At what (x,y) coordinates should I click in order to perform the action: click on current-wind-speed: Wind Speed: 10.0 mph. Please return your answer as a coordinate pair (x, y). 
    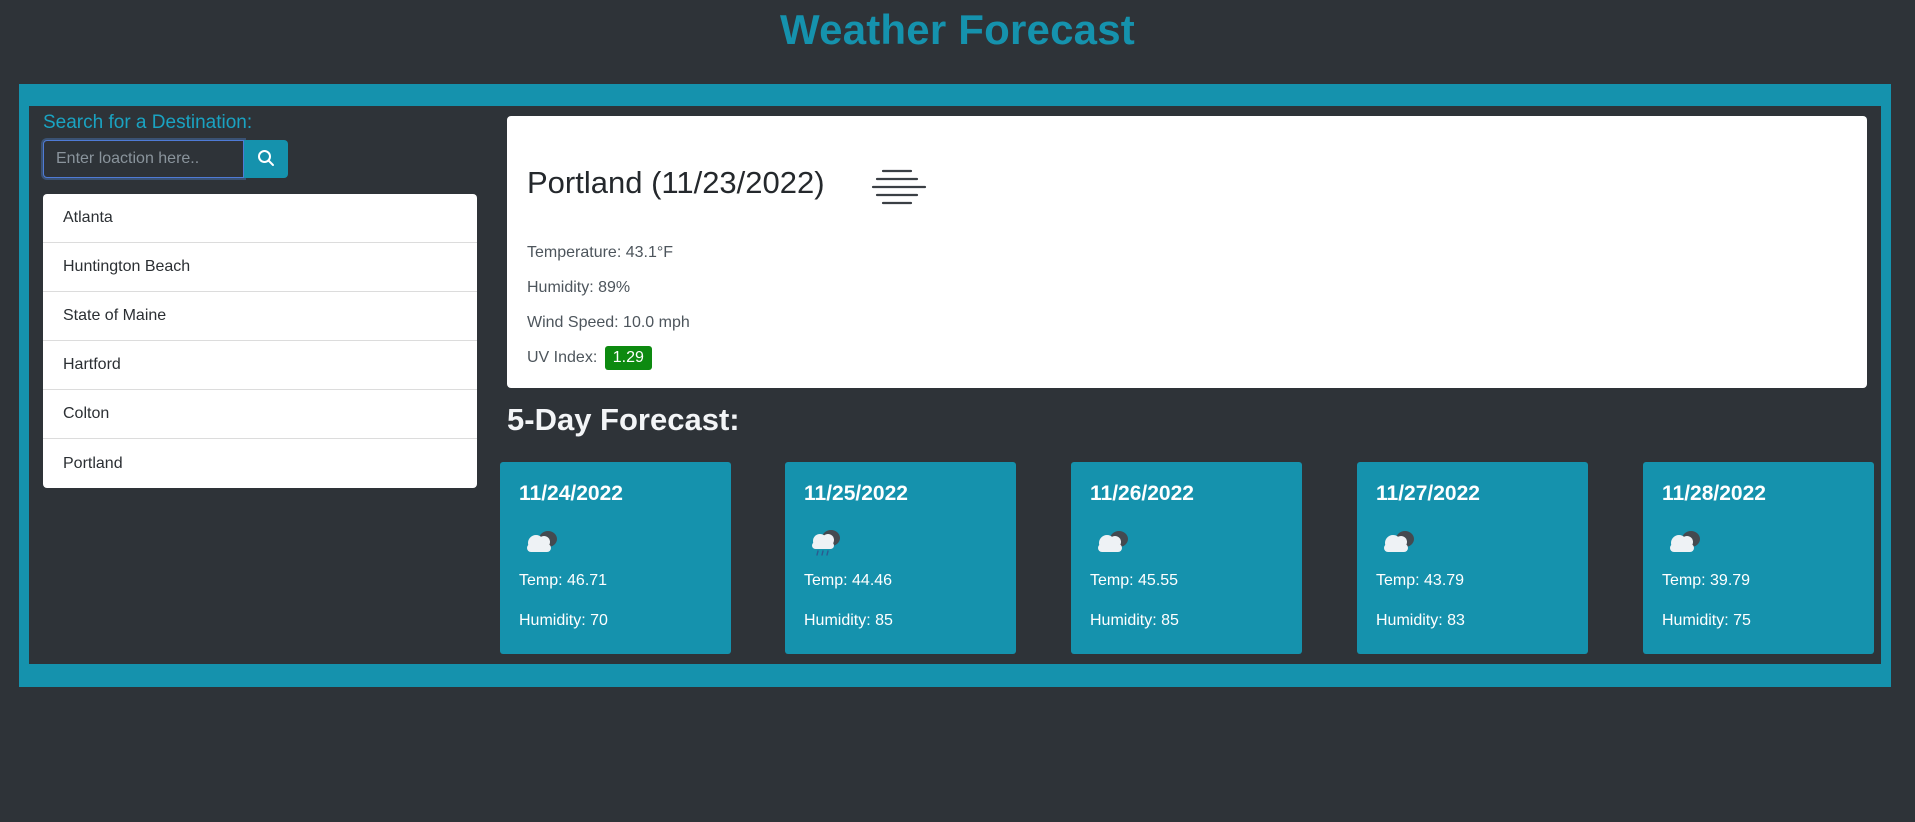
    Looking at the image, I should click on (608, 322).